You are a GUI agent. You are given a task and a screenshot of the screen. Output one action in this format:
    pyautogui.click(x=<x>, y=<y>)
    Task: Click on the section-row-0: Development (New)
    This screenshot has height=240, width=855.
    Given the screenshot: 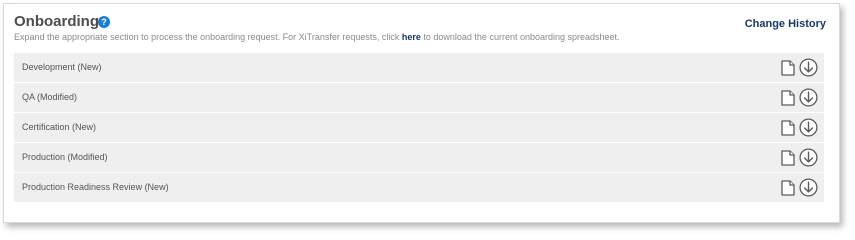 What is the action you would take?
    pyautogui.click(x=419, y=67)
    